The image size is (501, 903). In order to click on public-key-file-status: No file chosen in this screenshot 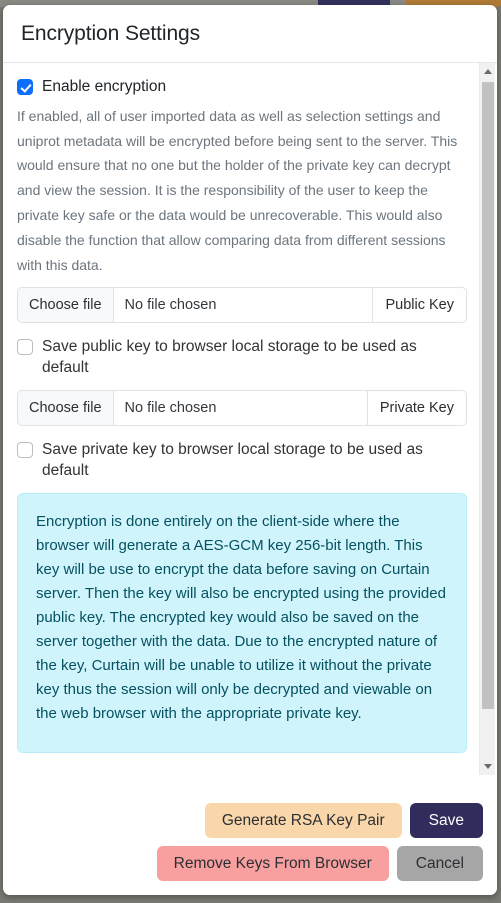, I will do `click(243, 304)`.